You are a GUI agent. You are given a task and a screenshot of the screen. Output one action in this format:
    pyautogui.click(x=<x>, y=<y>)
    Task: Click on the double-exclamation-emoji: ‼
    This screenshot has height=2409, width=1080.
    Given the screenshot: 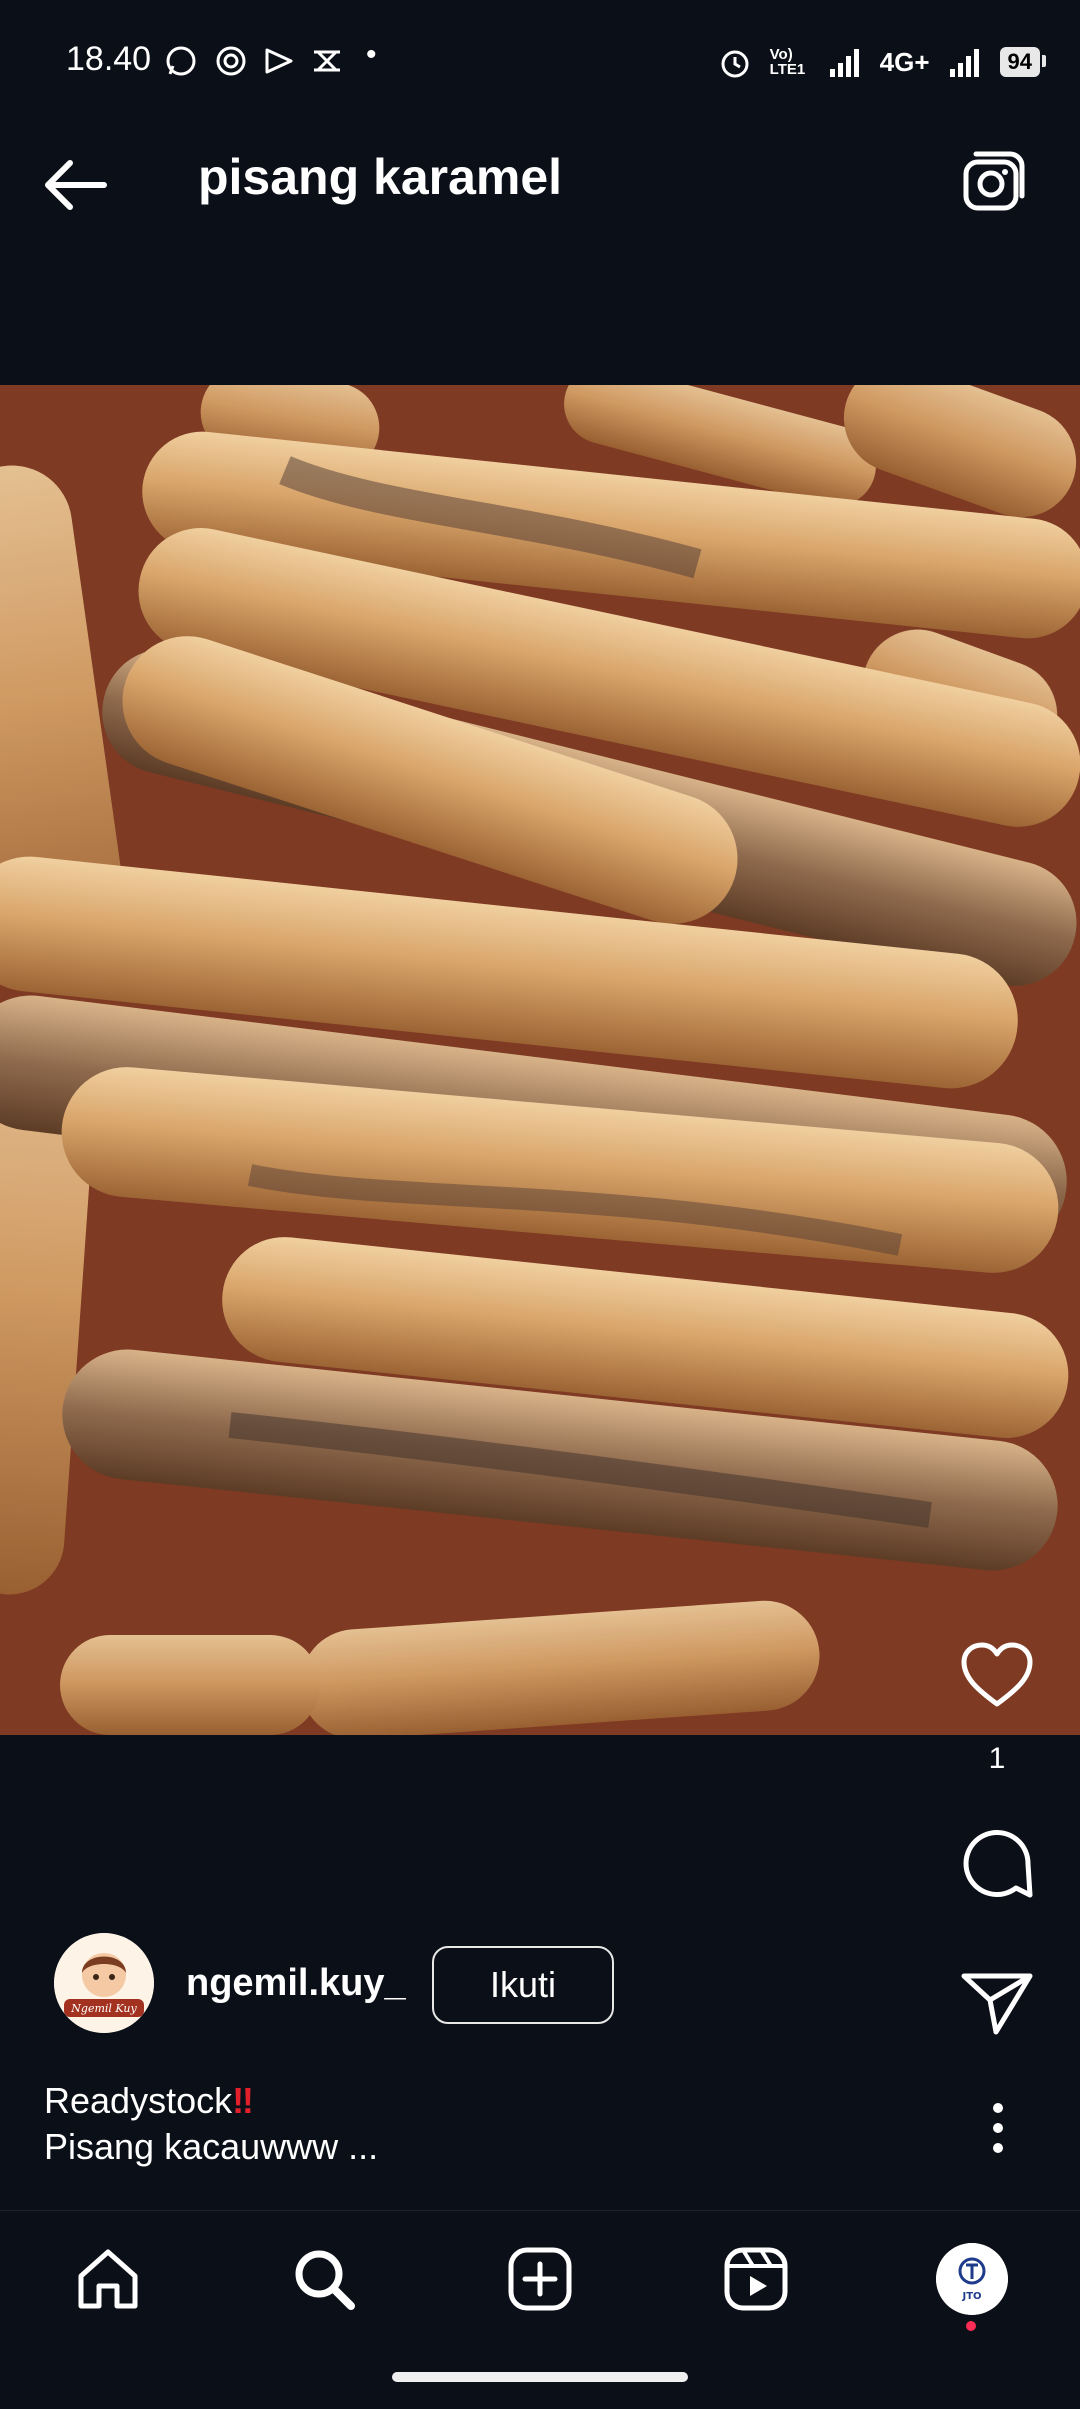 What is the action you would take?
    pyautogui.click(x=243, y=2100)
    